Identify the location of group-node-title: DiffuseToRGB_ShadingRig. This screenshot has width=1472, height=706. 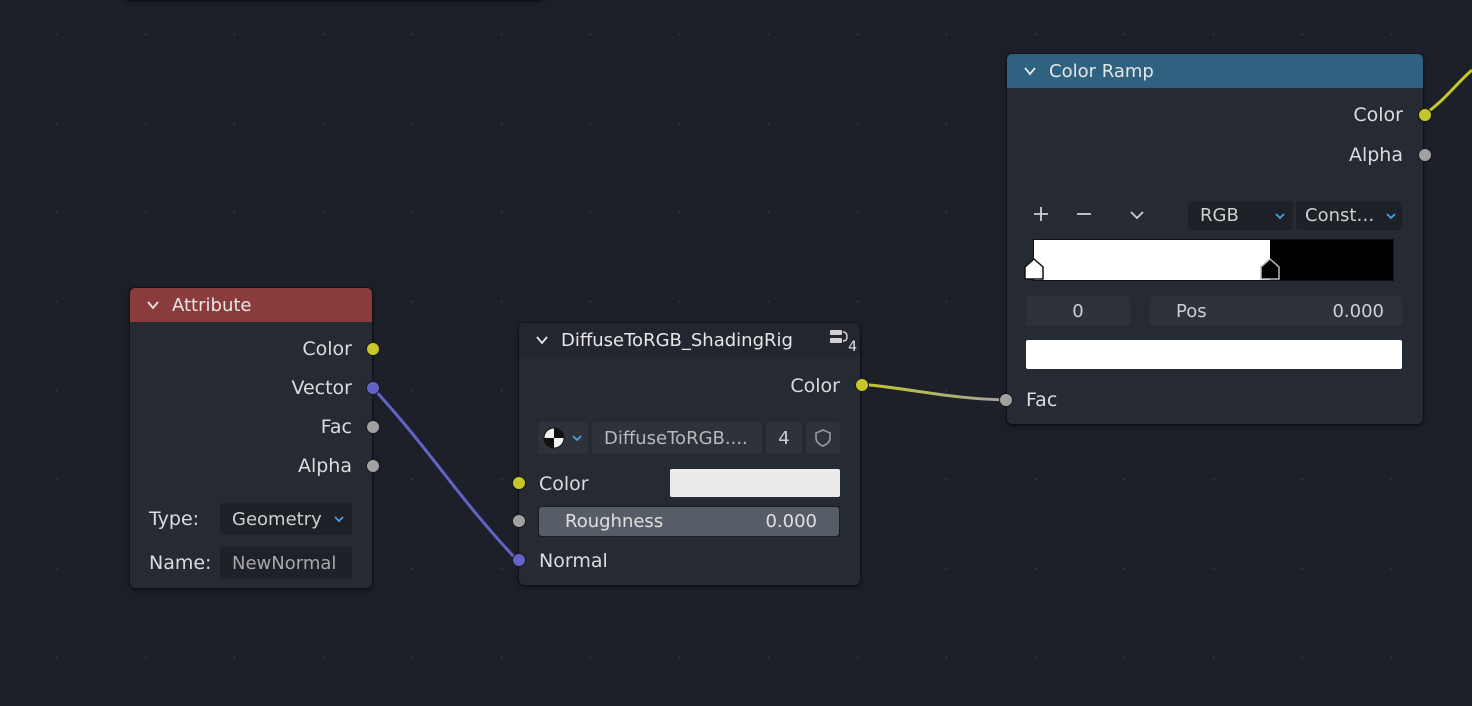
(677, 340).